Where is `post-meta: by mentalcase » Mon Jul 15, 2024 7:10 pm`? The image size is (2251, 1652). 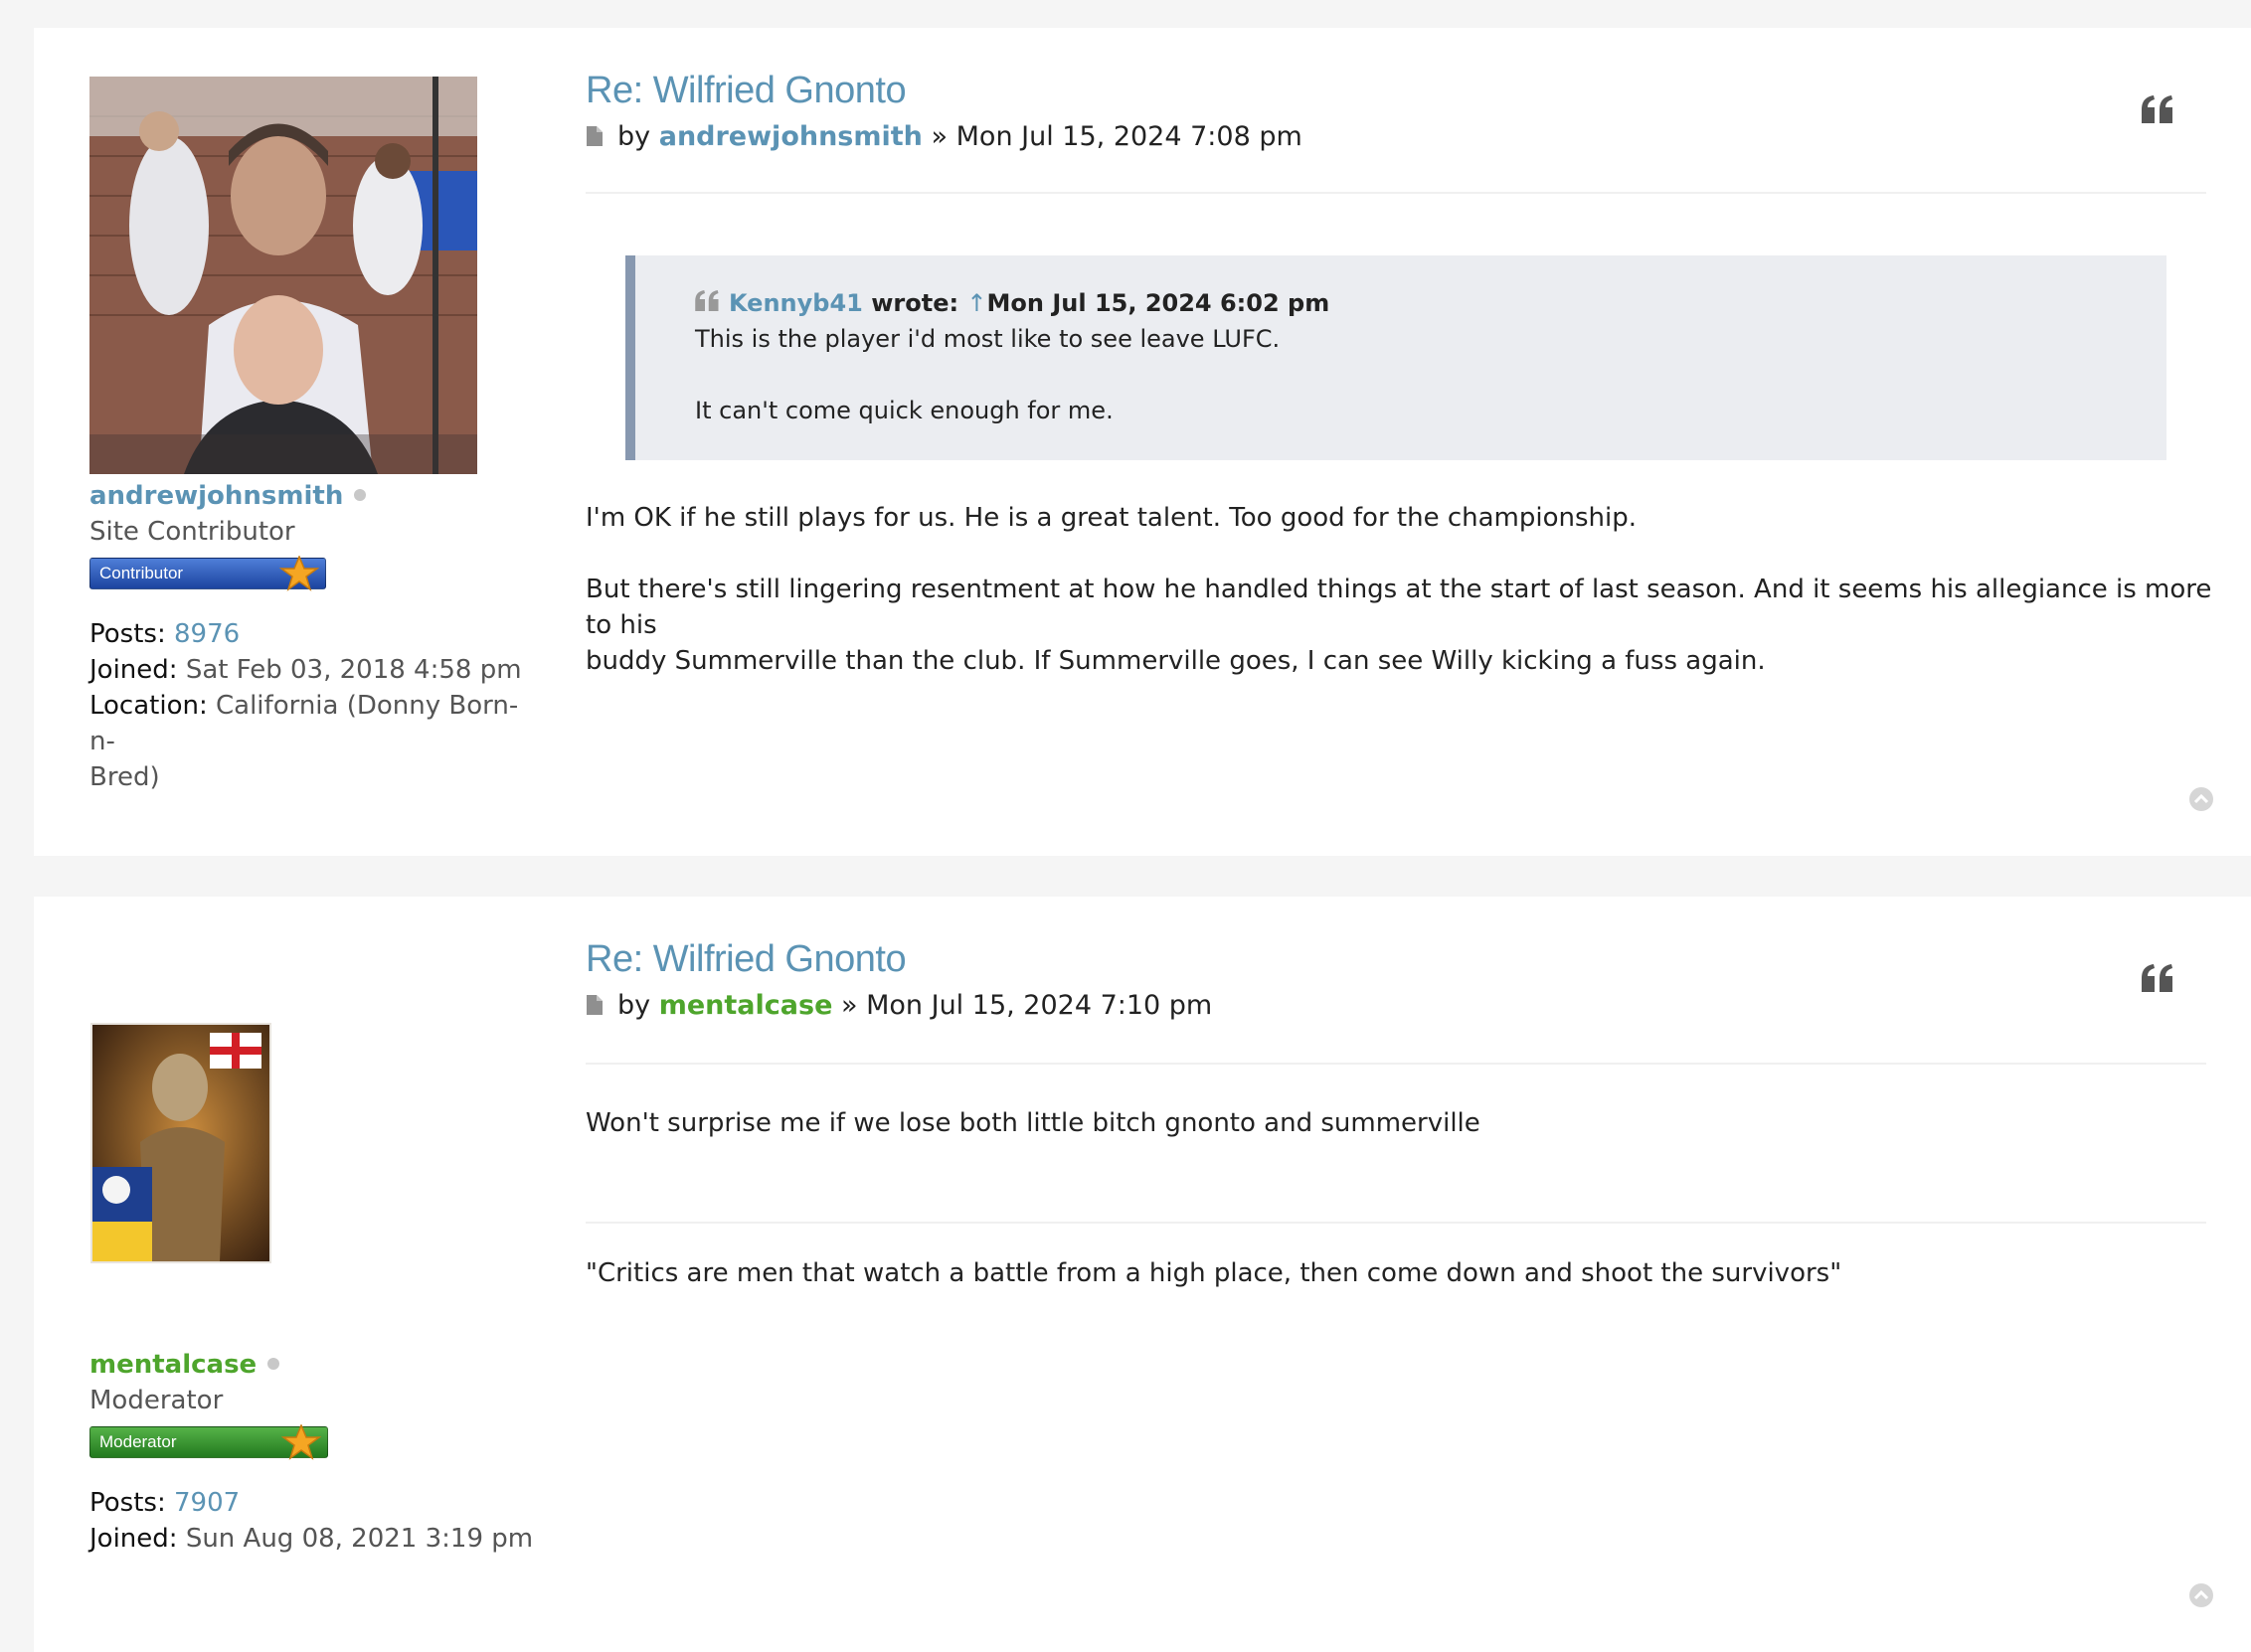 post-meta: by mentalcase » Mon Jul 15, 2024 7:10 pm is located at coordinates (899, 1005).